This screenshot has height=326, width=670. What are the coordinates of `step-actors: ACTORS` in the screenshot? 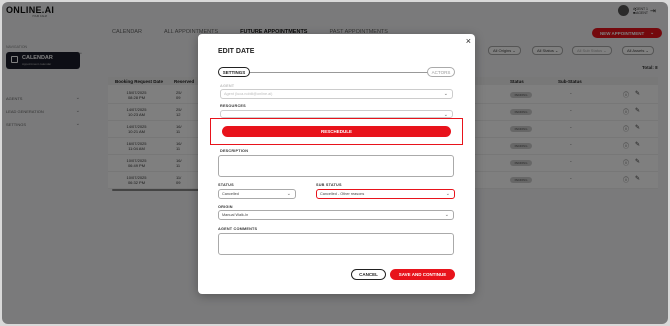 It's located at (441, 72).